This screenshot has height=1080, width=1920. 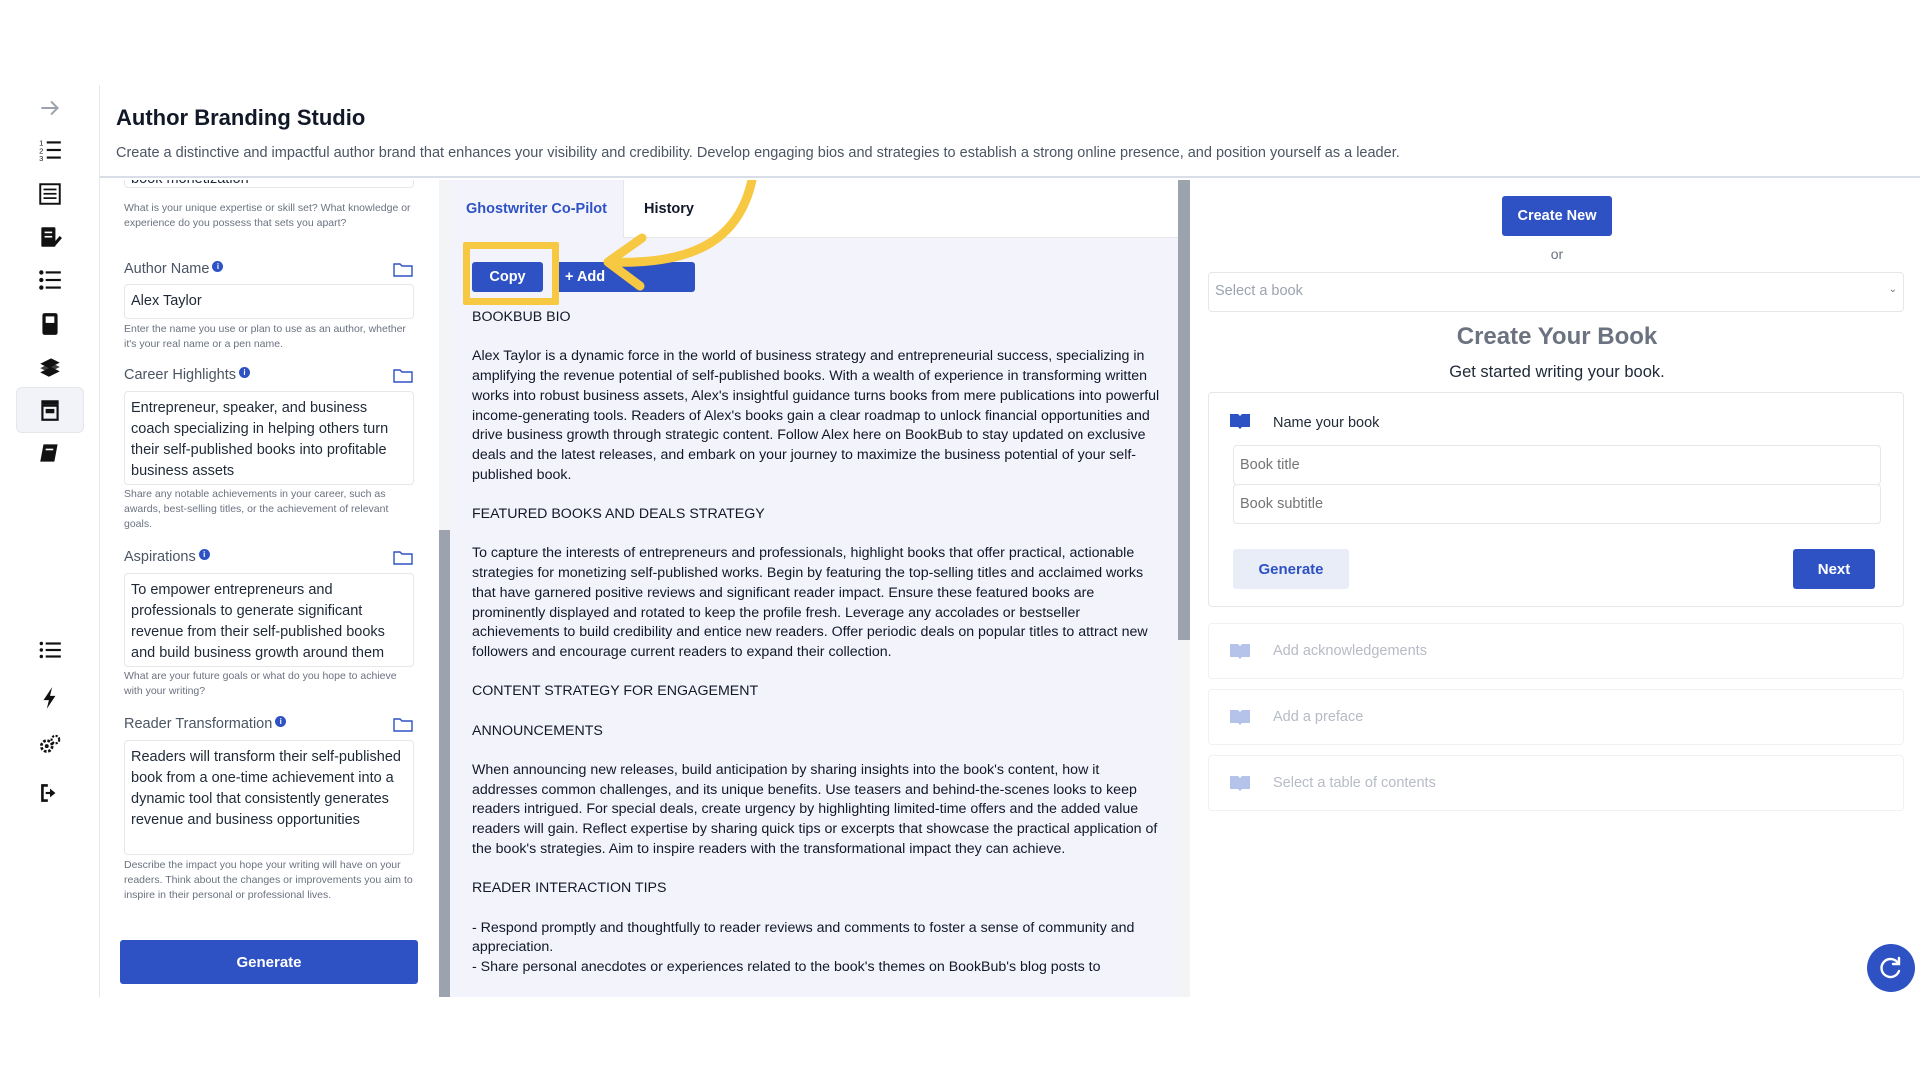 What do you see at coordinates (1892, 289) in the screenshot?
I see `chevron-down-icon: ⌄` at bounding box center [1892, 289].